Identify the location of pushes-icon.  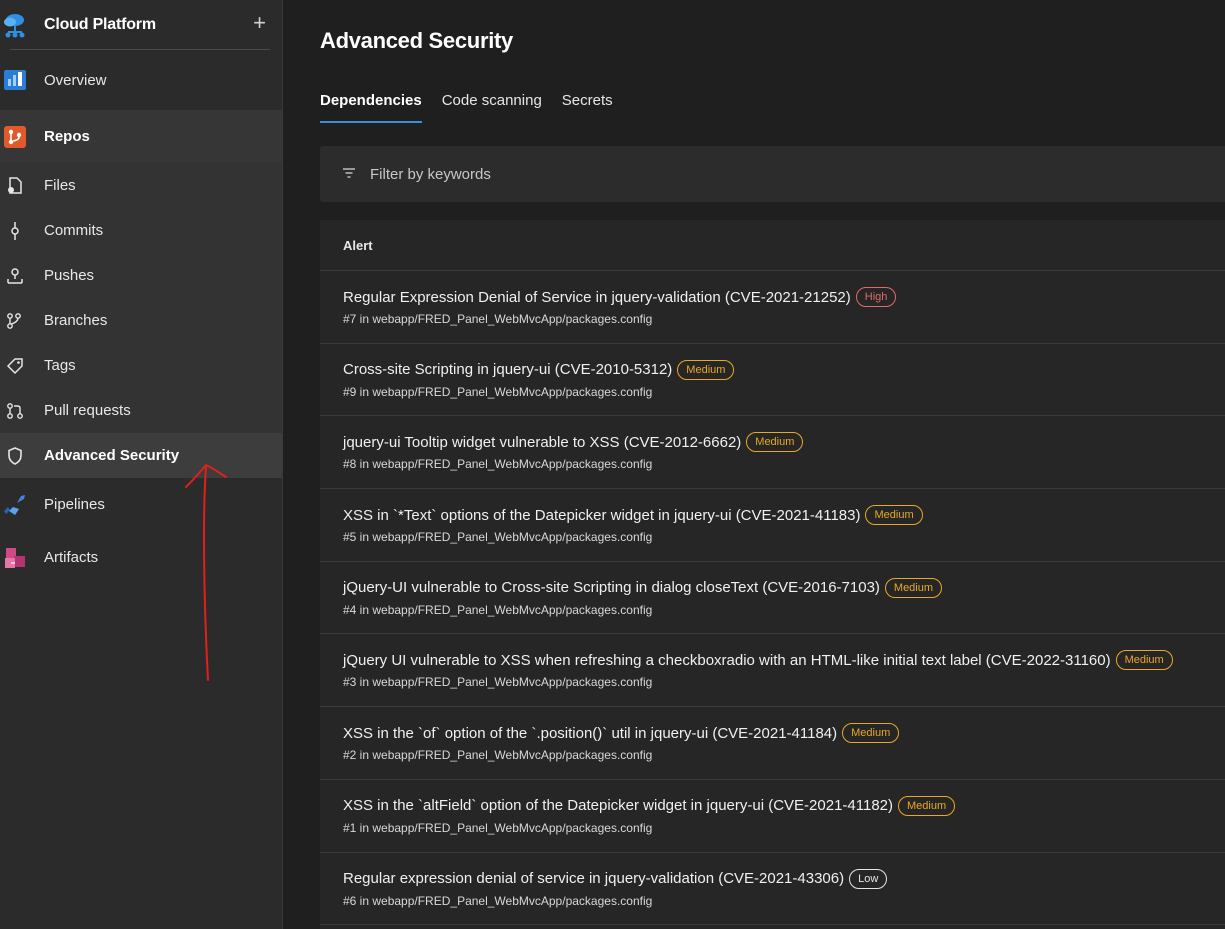
(15, 276).